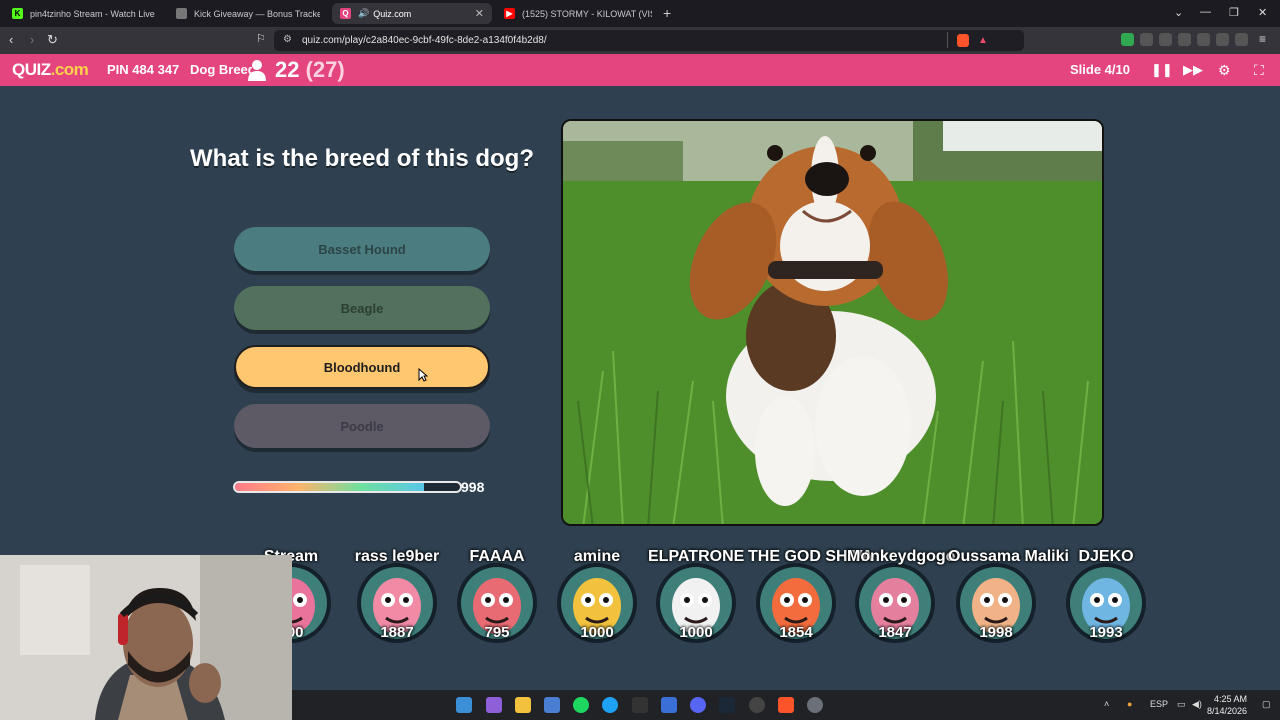 Image resolution: width=1280 pixels, height=720 pixels. I want to click on site-info-icon: ⚙, so click(287, 39).